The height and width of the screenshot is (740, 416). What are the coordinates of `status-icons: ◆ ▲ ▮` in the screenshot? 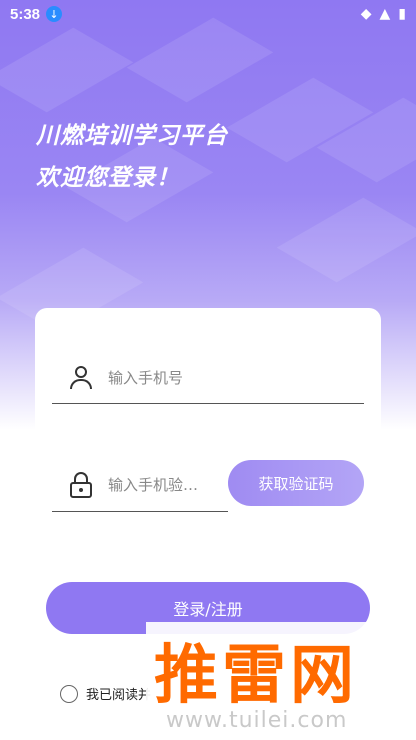 It's located at (383, 14).